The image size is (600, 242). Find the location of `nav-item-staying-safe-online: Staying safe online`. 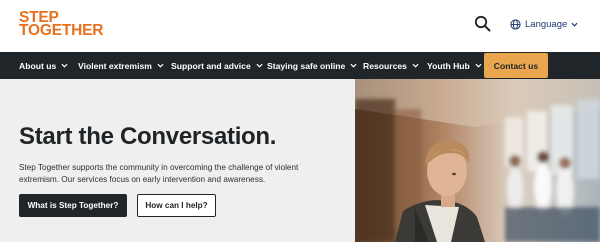

nav-item-staying-safe-online: Staying safe online is located at coordinates (312, 65).